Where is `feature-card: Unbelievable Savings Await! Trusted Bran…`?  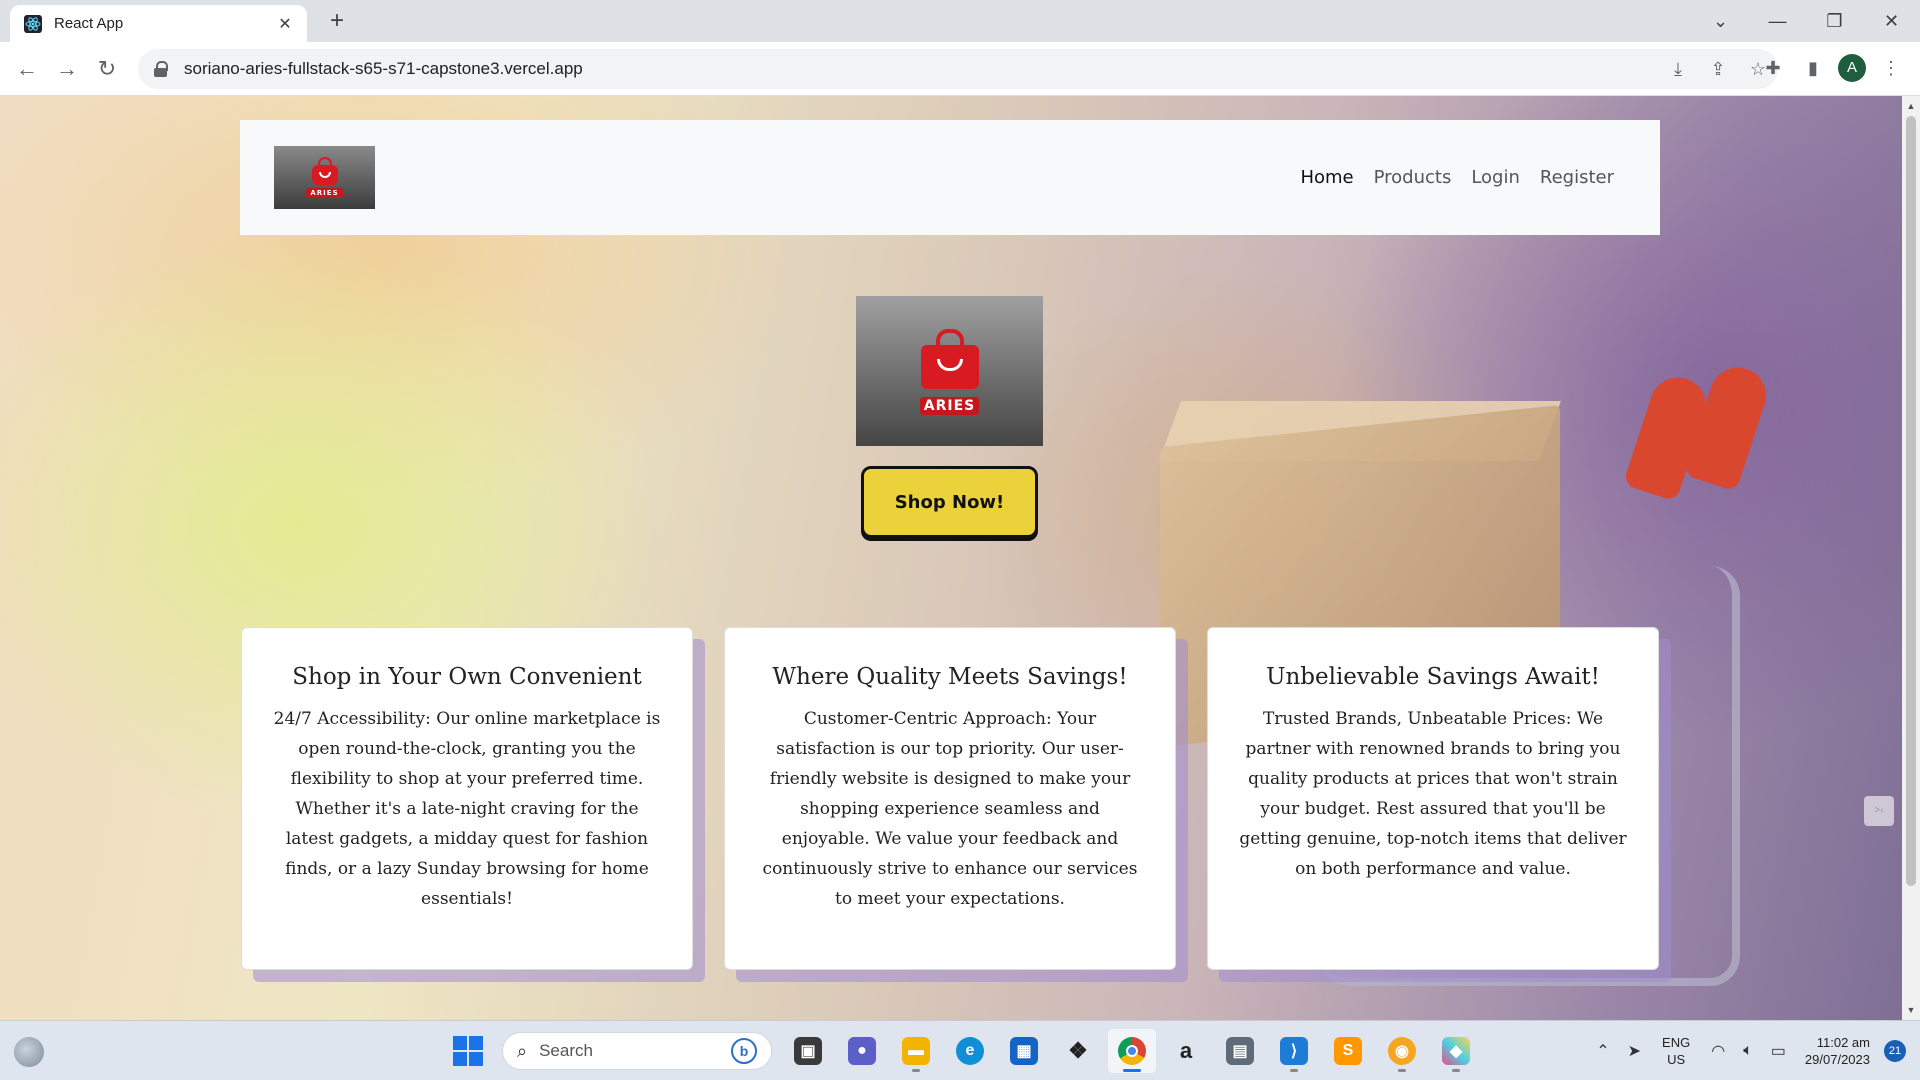 feature-card: Unbelievable Savings Await! Trusted Bran… is located at coordinates (1433, 798).